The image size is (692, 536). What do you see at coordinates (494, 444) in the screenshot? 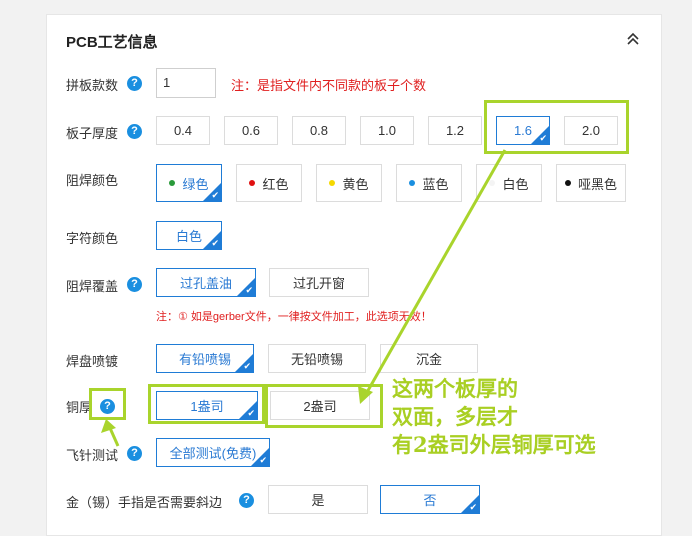
I see `annotation-line: 有2盎司外层铜厚可选` at bounding box center [494, 444].